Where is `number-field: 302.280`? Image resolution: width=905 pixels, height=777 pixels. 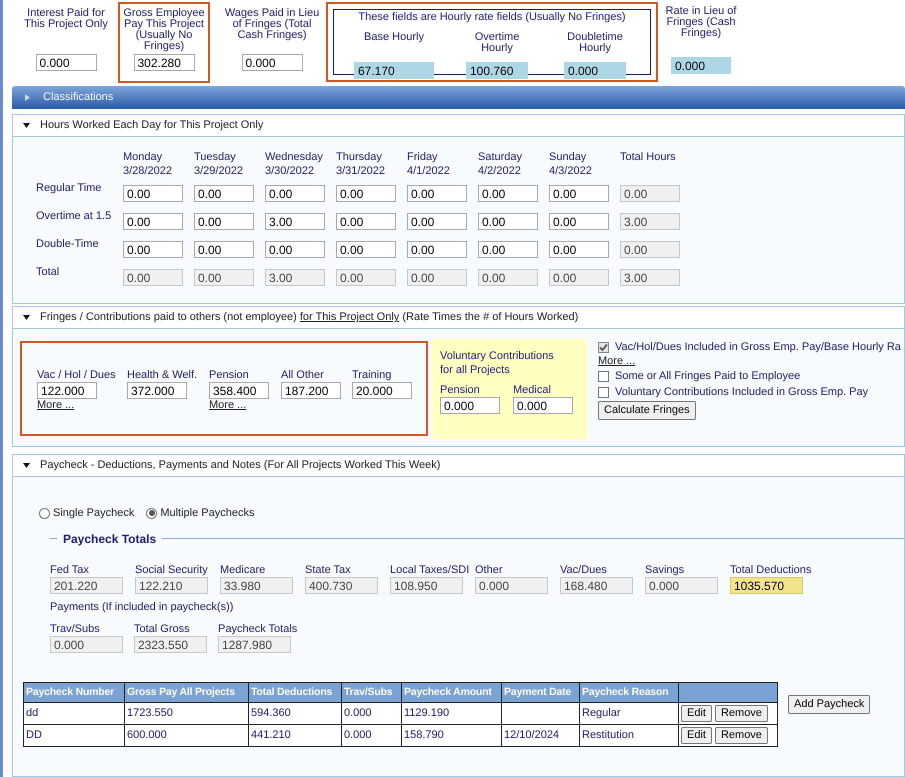 number-field: 302.280 is located at coordinates (164, 62).